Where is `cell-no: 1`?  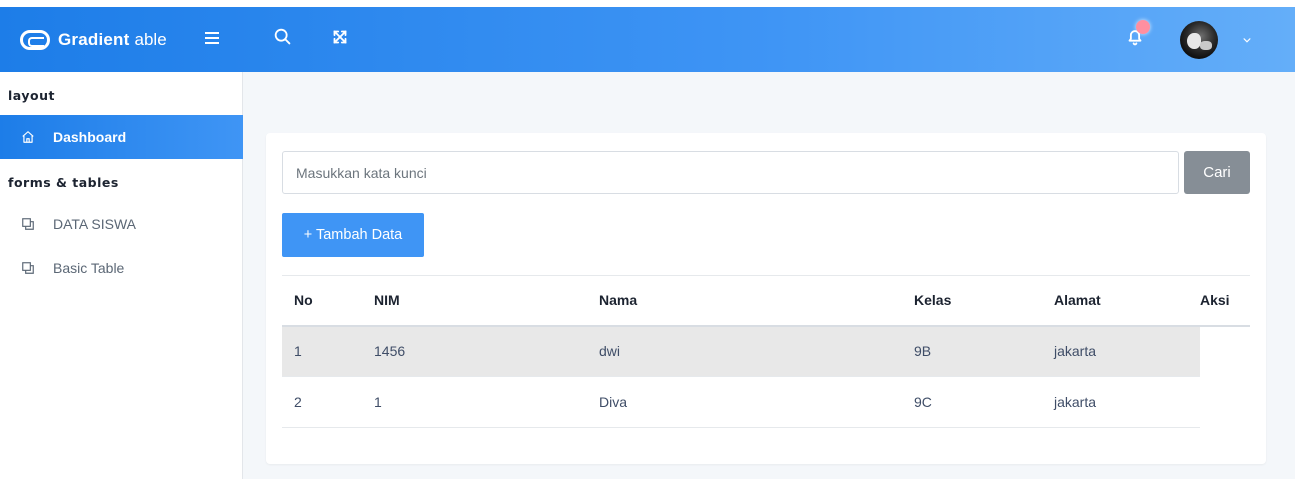
cell-no: 1 is located at coordinates (322, 351).